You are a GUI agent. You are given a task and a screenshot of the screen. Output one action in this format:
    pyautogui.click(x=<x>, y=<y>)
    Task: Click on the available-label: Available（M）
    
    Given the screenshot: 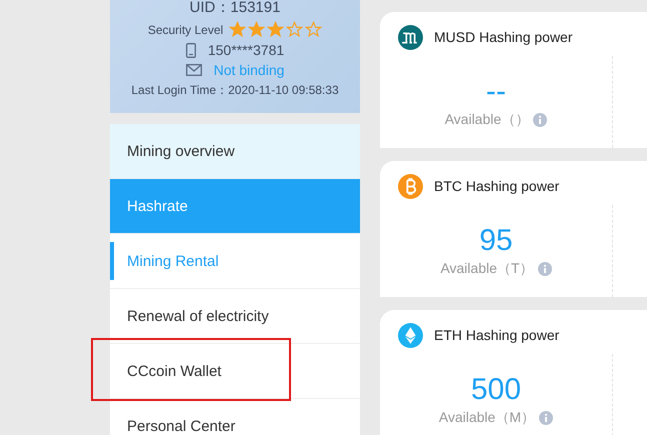 What is the action you would take?
    pyautogui.click(x=487, y=418)
    